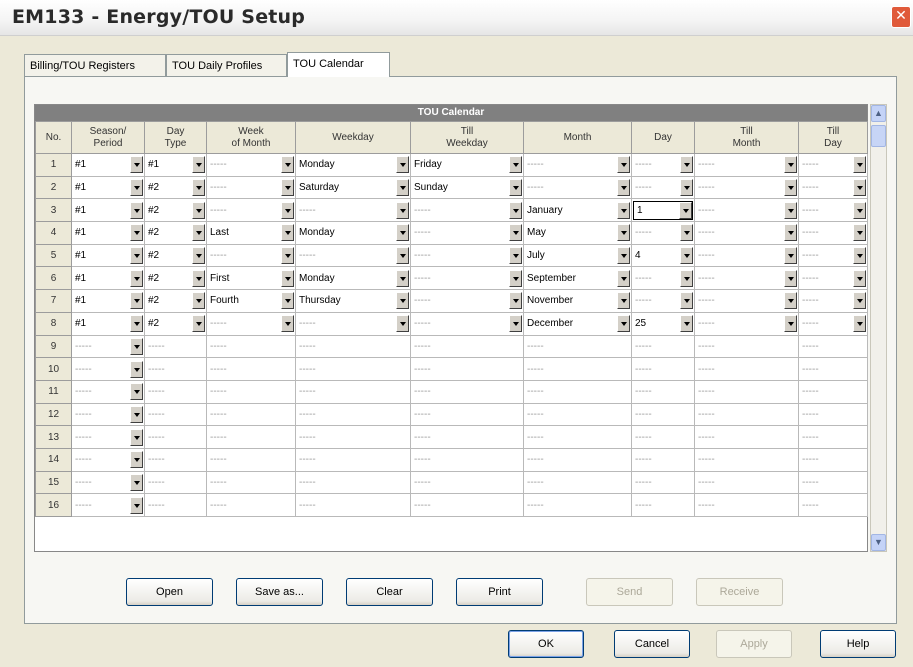 The height and width of the screenshot is (667, 913). Describe the element at coordinates (577, 232) in the screenshot. I see `cell-month-dropdown: May` at that location.